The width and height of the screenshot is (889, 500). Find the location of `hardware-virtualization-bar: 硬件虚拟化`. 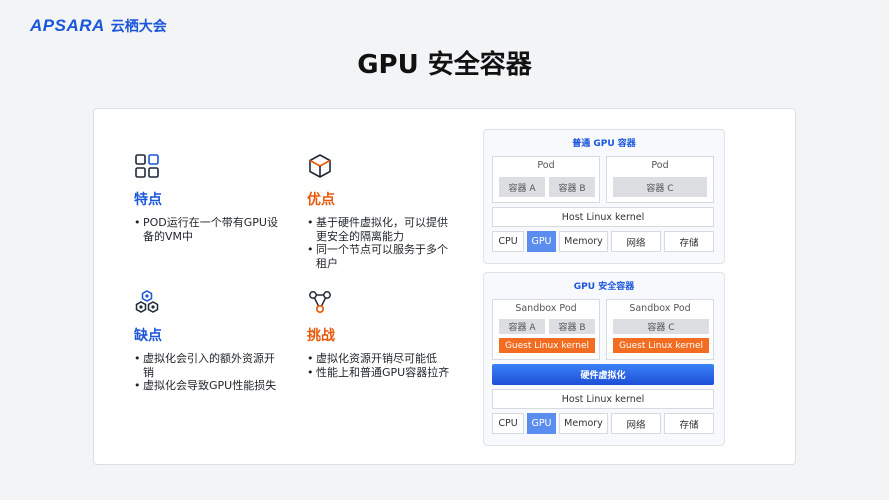

hardware-virtualization-bar: 硬件虚拟化 is located at coordinates (603, 374).